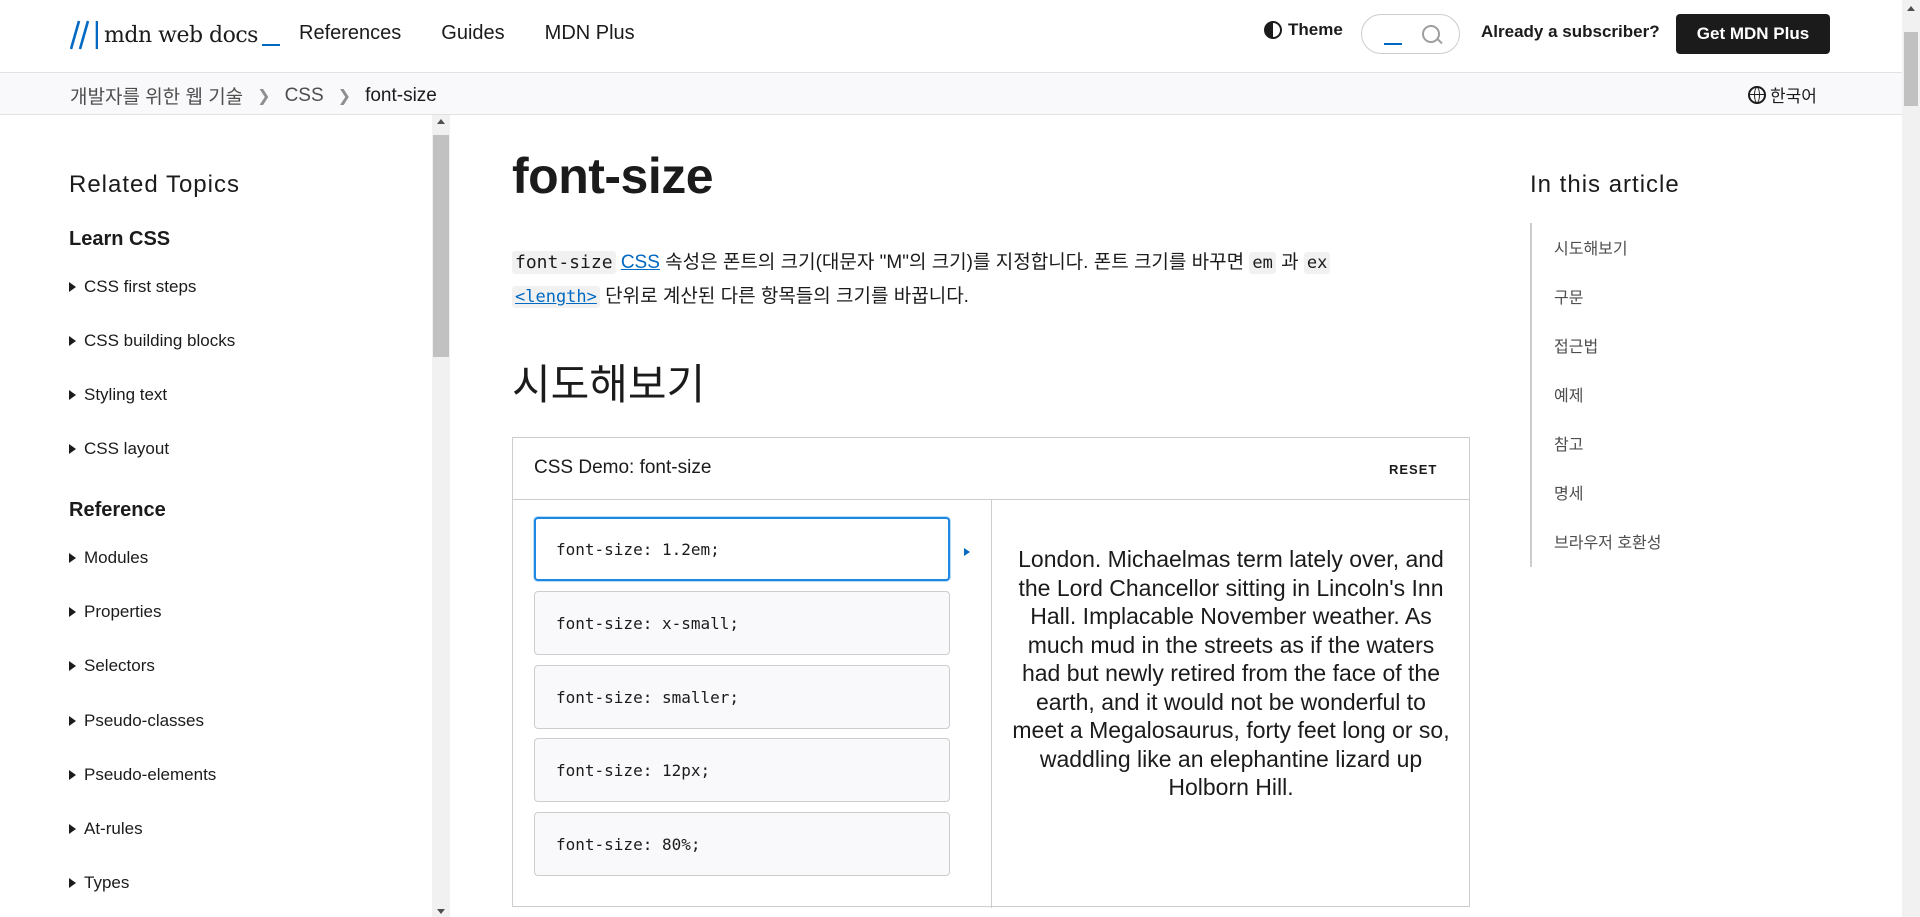 The width and height of the screenshot is (1920, 917). What do you see at coordinates (742, 623) in the screenshot?
I see `demo-option: font-size: x-small;` at bounding box center [742, 623].